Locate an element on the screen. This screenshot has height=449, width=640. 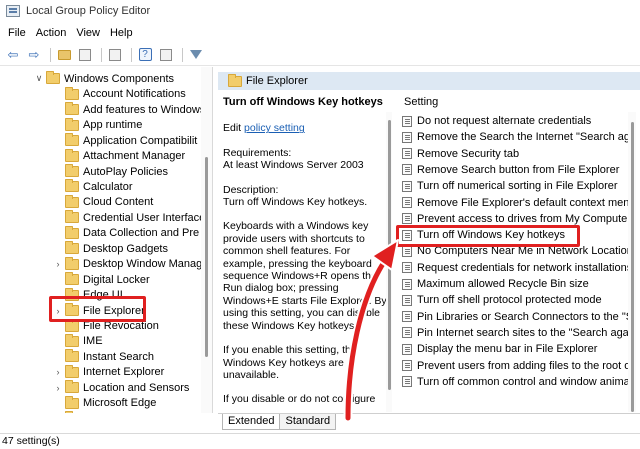
tree-label: Data Collection and Pre is located at coordinates (141, 233).